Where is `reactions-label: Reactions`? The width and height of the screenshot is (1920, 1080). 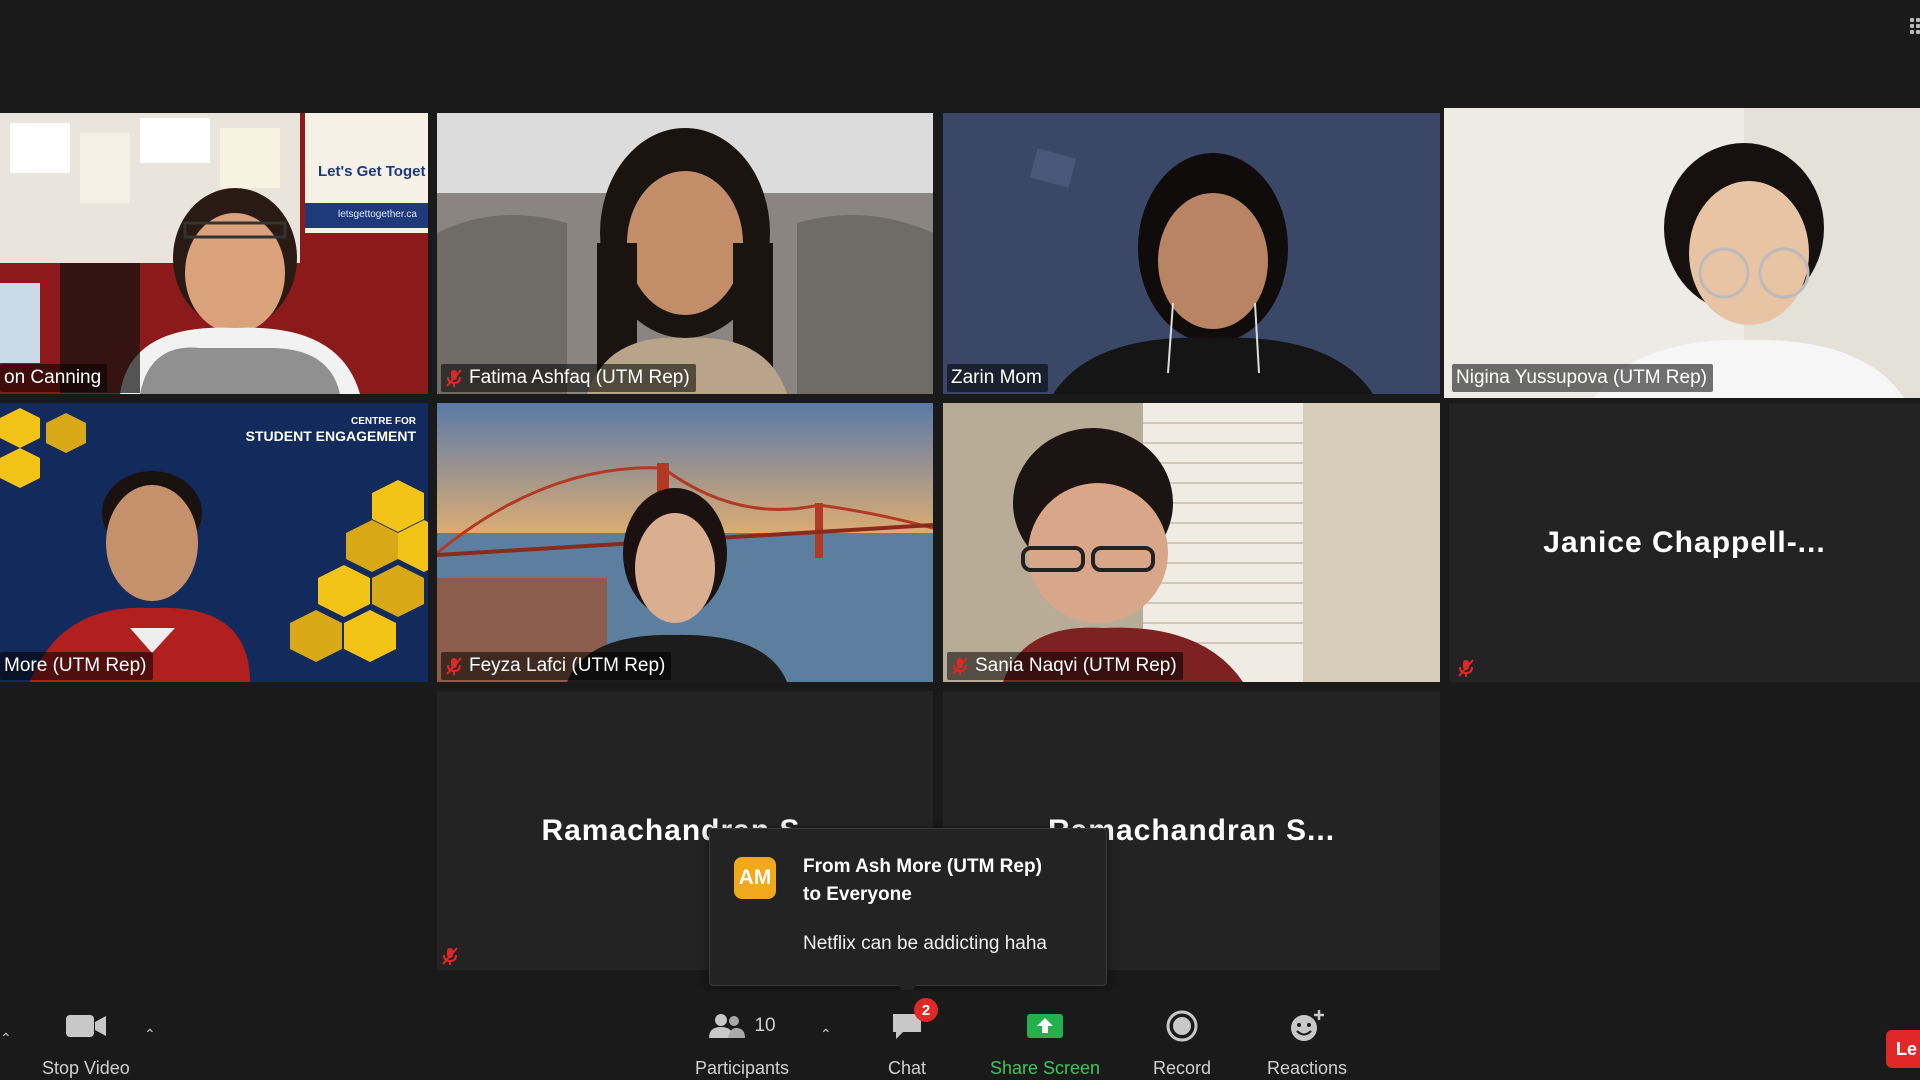 reactions-label: Reactions is located at coordinates (1307, 1068).